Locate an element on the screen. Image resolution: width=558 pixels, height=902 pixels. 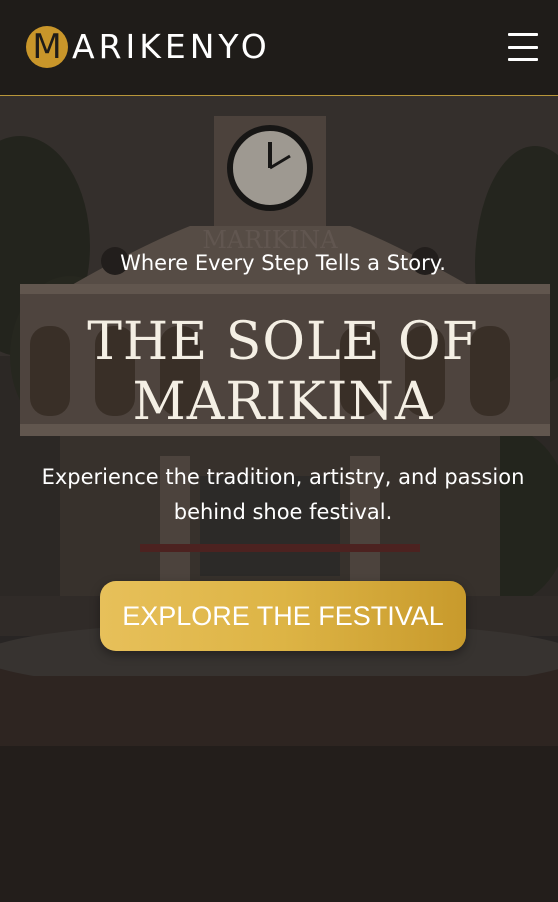
hero-headline: THE SOLE OF MARIKINA is located at coordinates (279, 372).